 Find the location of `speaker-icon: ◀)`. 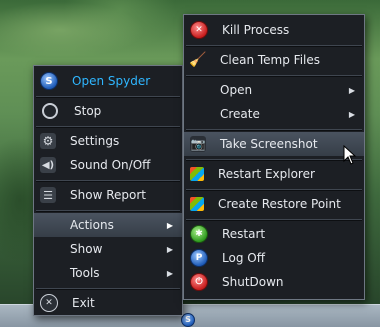

speaker-icon: ◀) is located at coordinates (48, 165).